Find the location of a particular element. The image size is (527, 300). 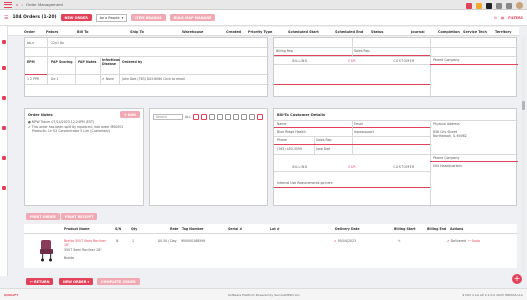

cell-value: ✔ None is located at coordinates (108, 79).